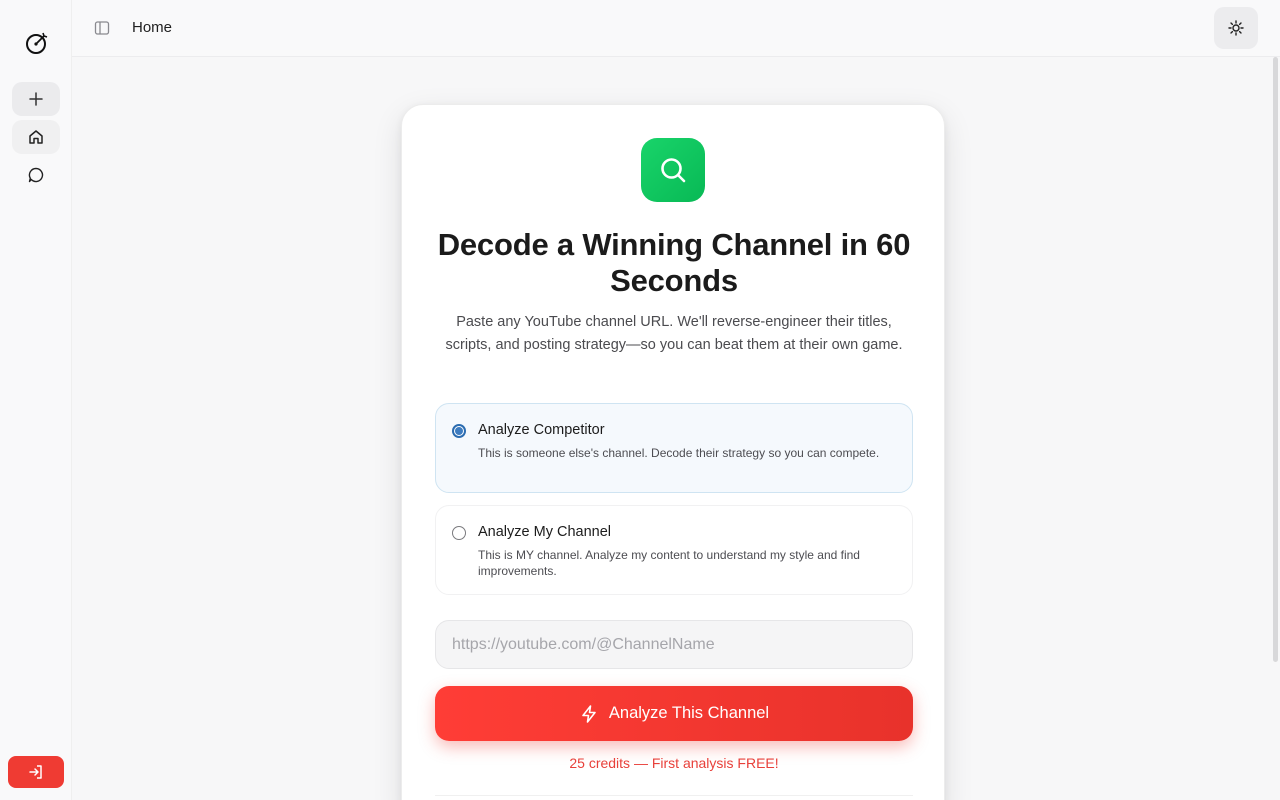 The width and height of the screenshot is (1280, 800). Describe the element at coordinates (589, 713) in the screenshot. I see `lightning-icon` at that location.